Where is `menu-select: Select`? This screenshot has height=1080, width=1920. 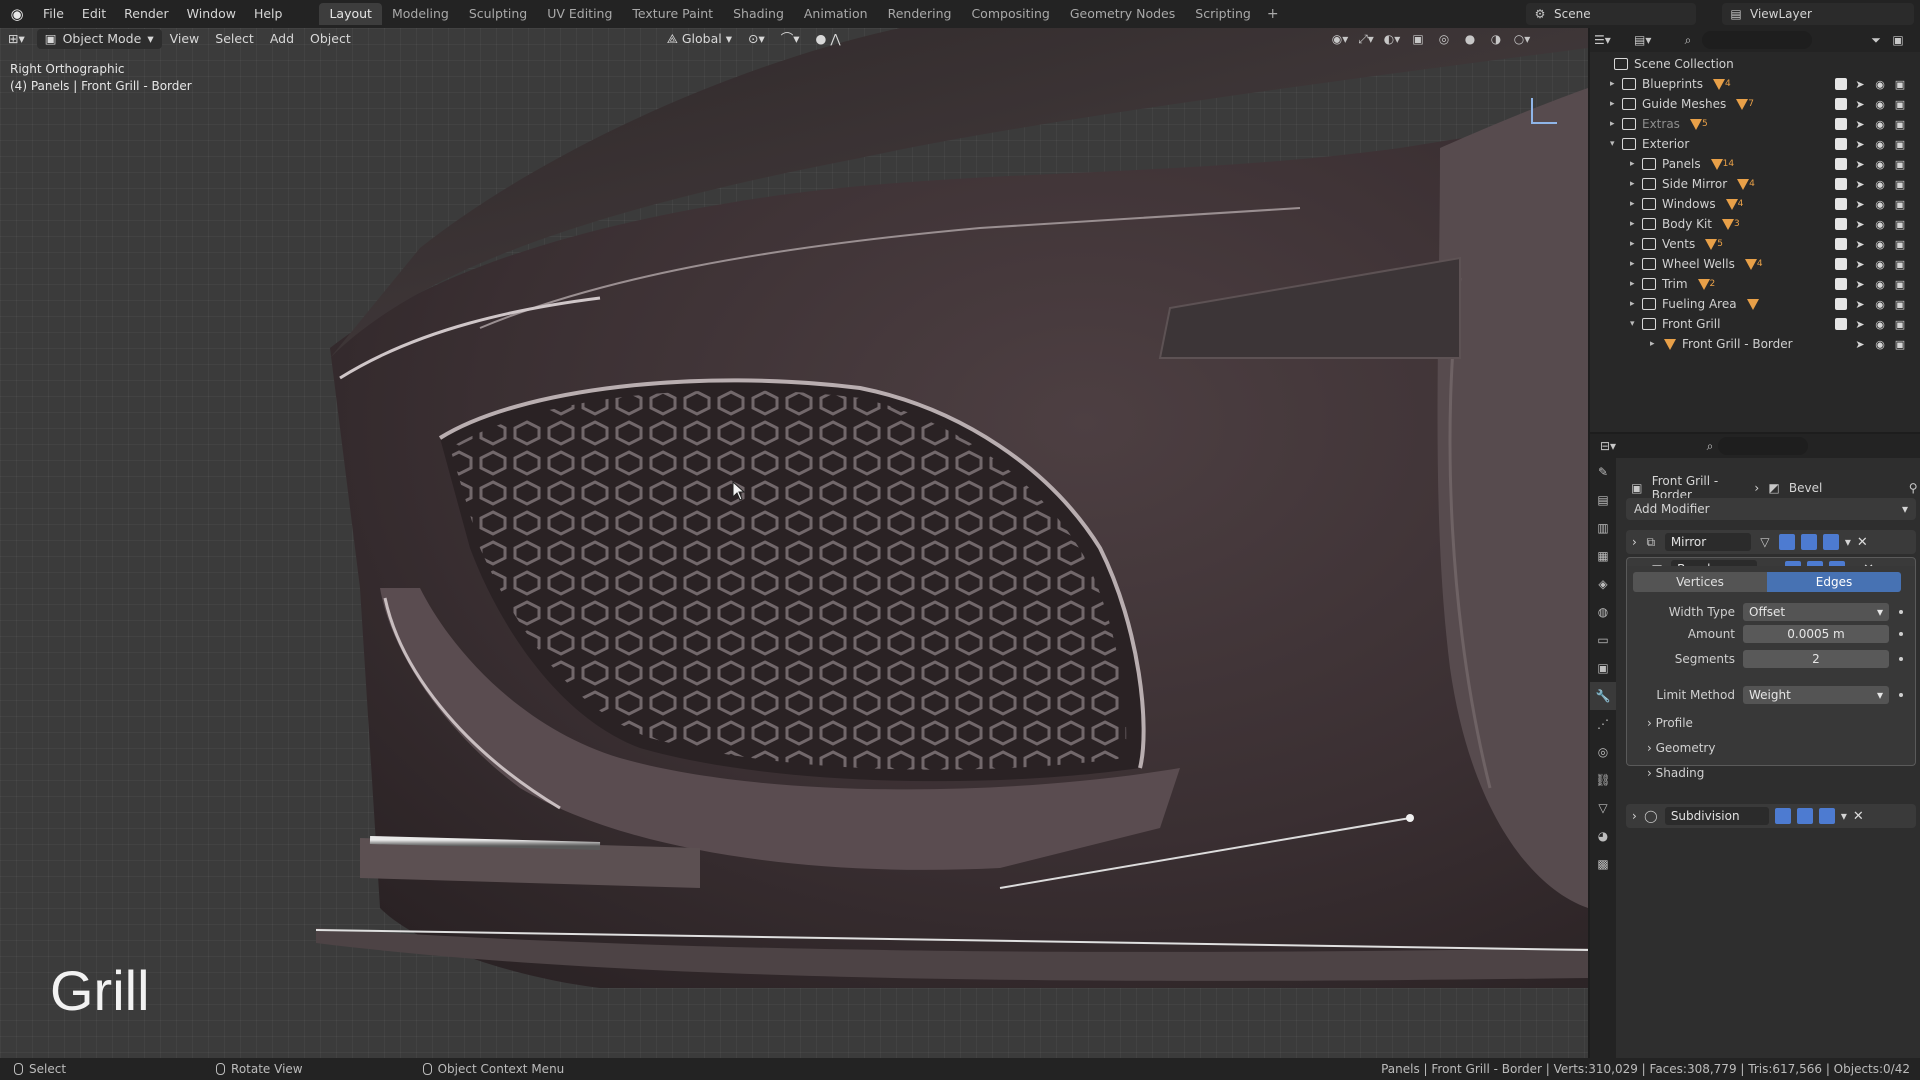
menu-select: Select is located at coordinates (234, 39).